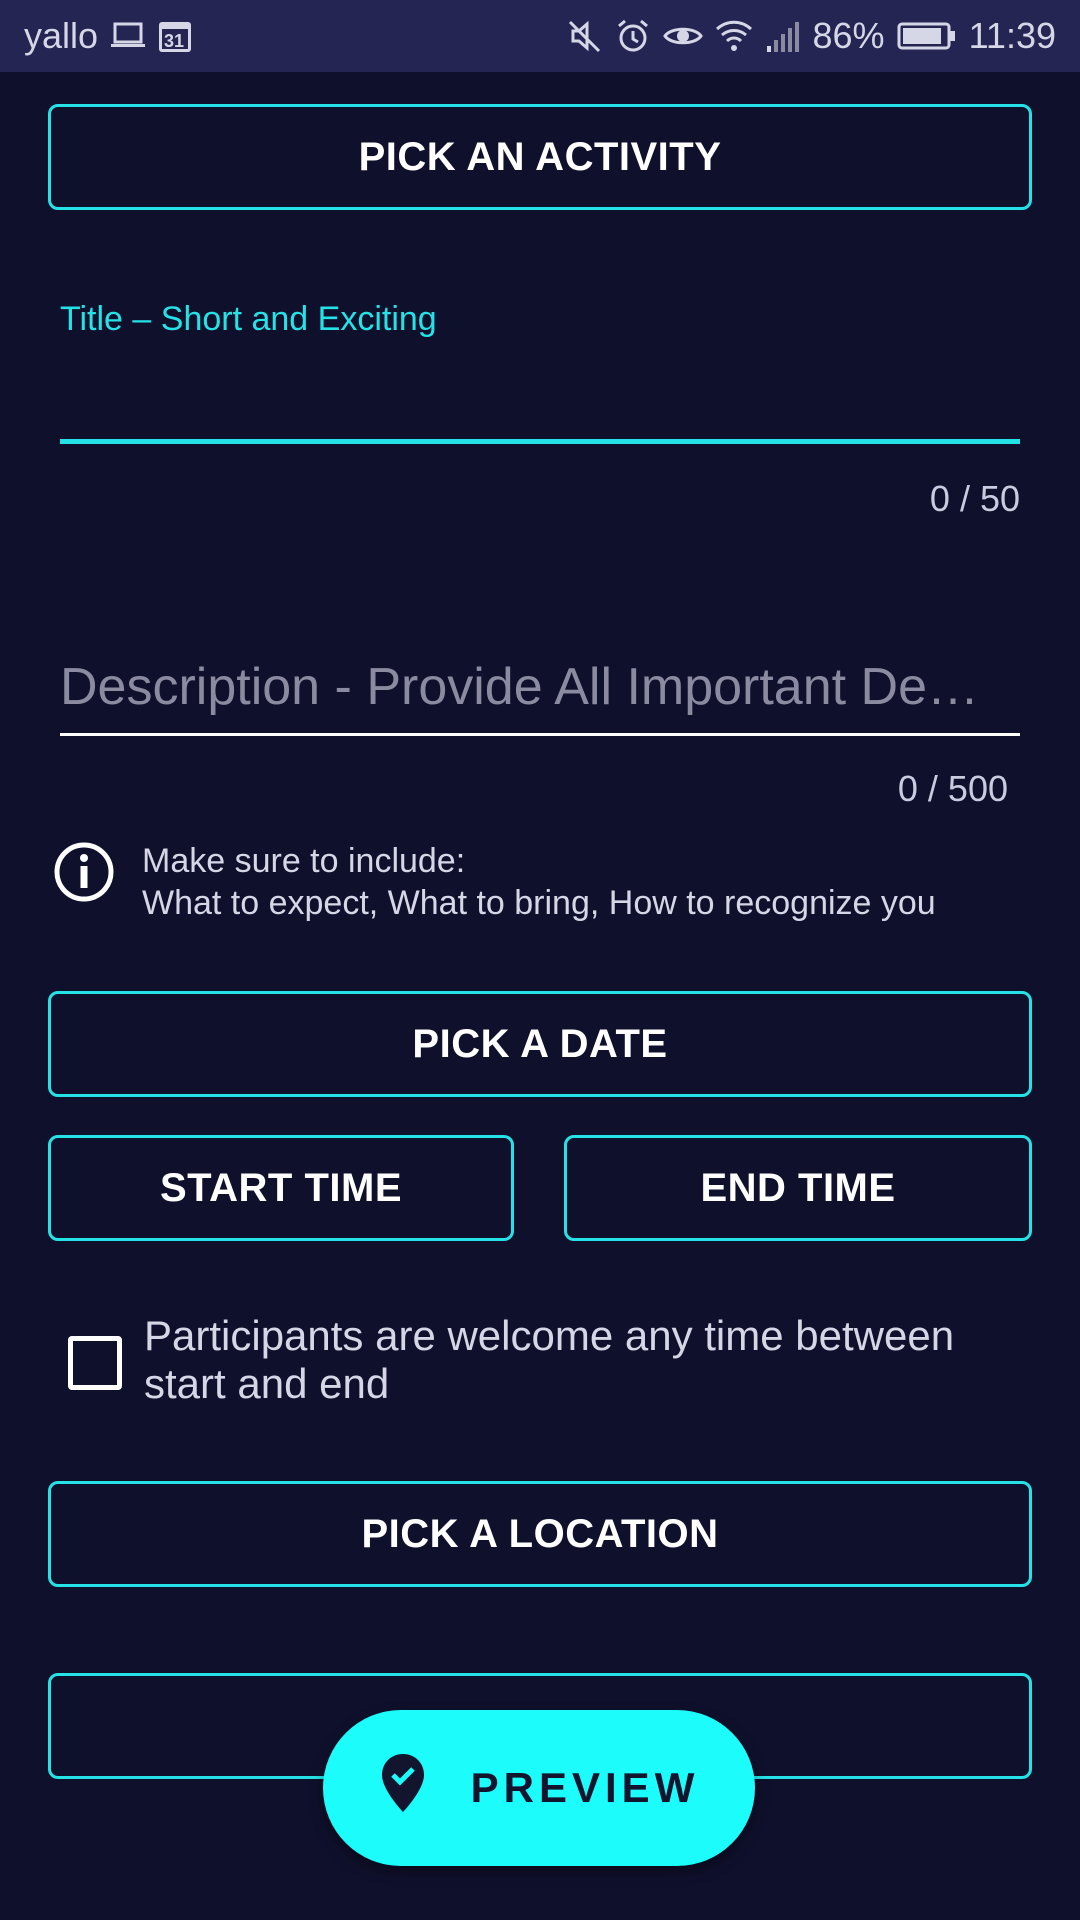  What do you see at coordinates (248, 319) in the screenshot?
I see `title-field-label: Title – Short and Exciting` at bounding box center [248, 319].